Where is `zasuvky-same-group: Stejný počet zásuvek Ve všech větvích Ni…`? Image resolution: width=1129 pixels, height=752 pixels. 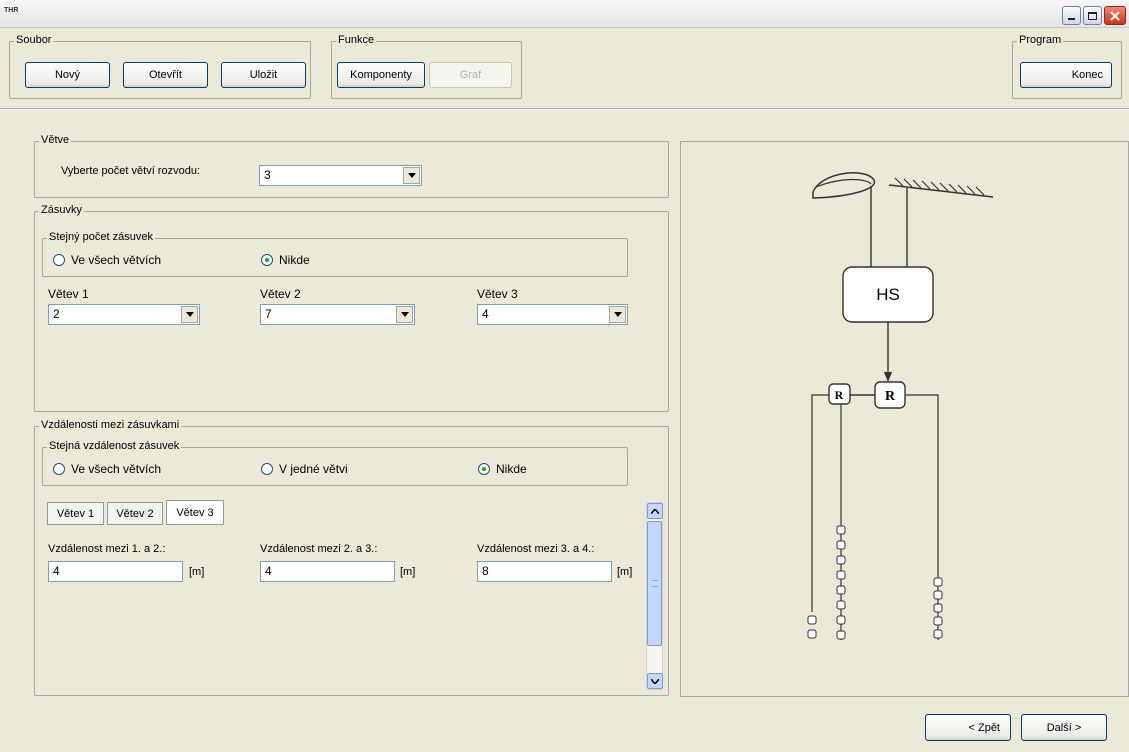
zasuvky-same-group: Stejný počet zásuvek Ve všech větvích Ni… is located at coordinates (335, 254).